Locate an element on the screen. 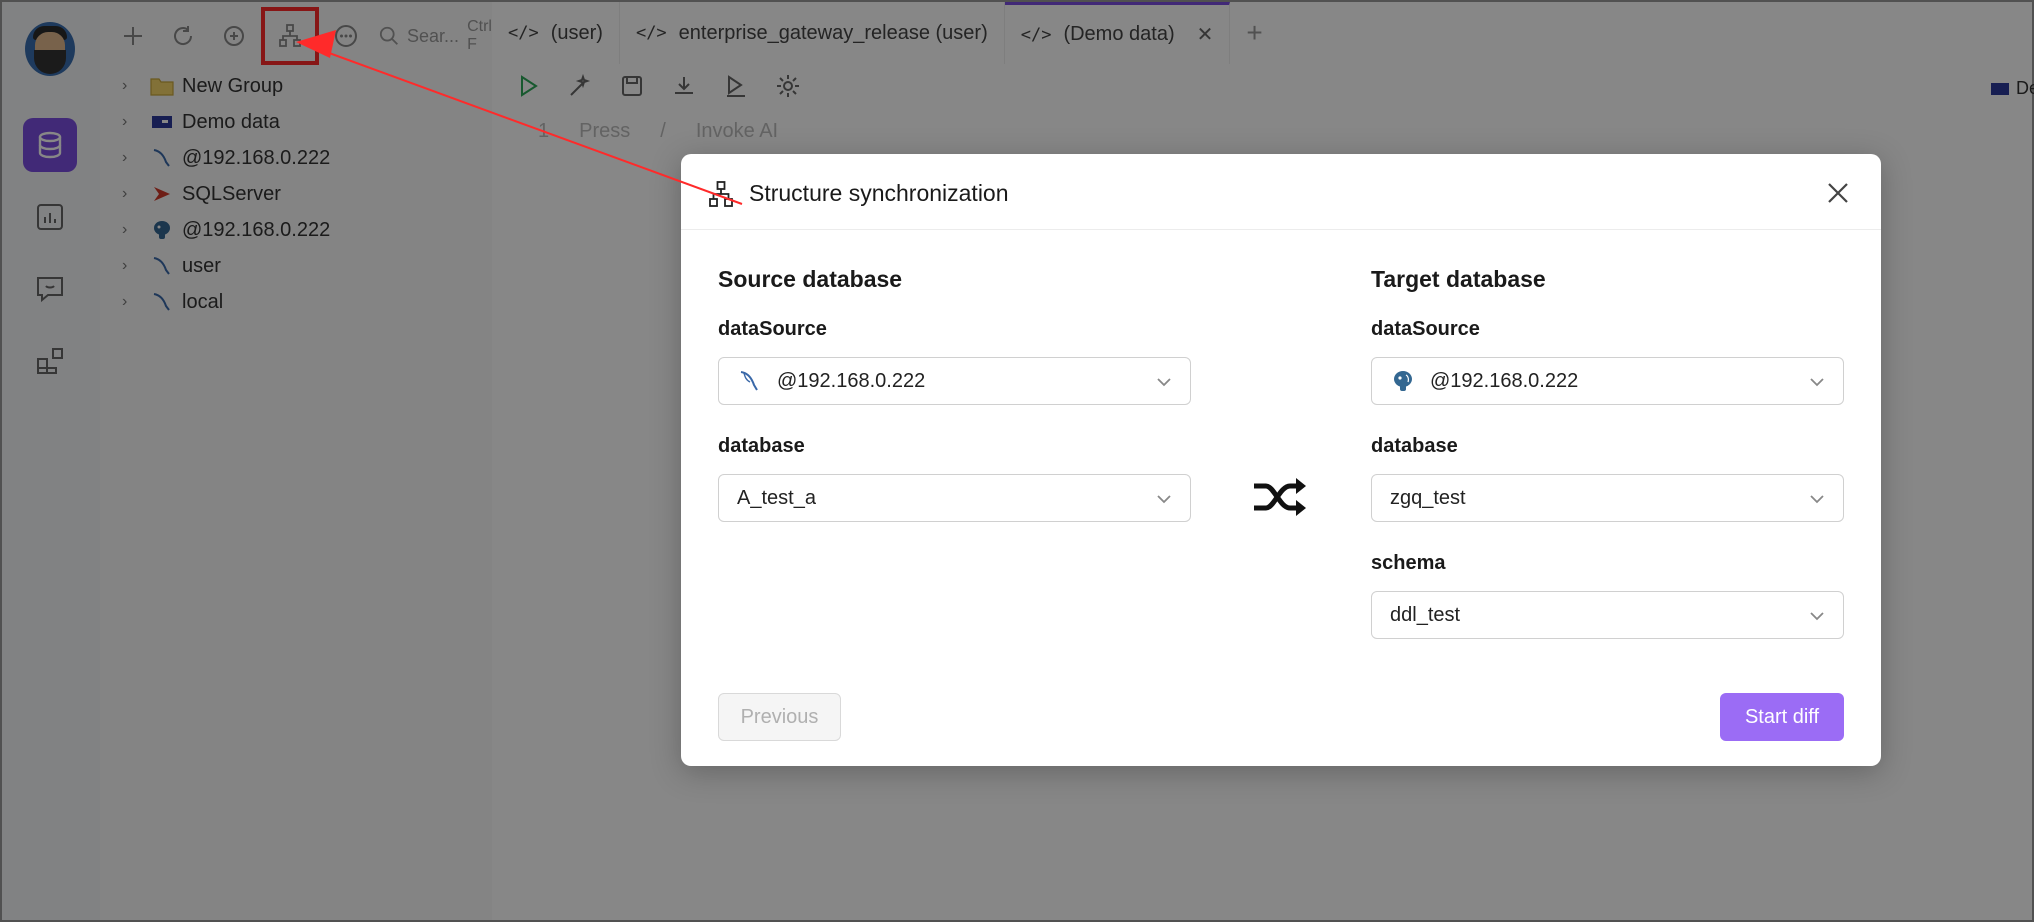 The image size is (2034, 922). source-database-value: A_test_a is located at coordinates (776, 497).